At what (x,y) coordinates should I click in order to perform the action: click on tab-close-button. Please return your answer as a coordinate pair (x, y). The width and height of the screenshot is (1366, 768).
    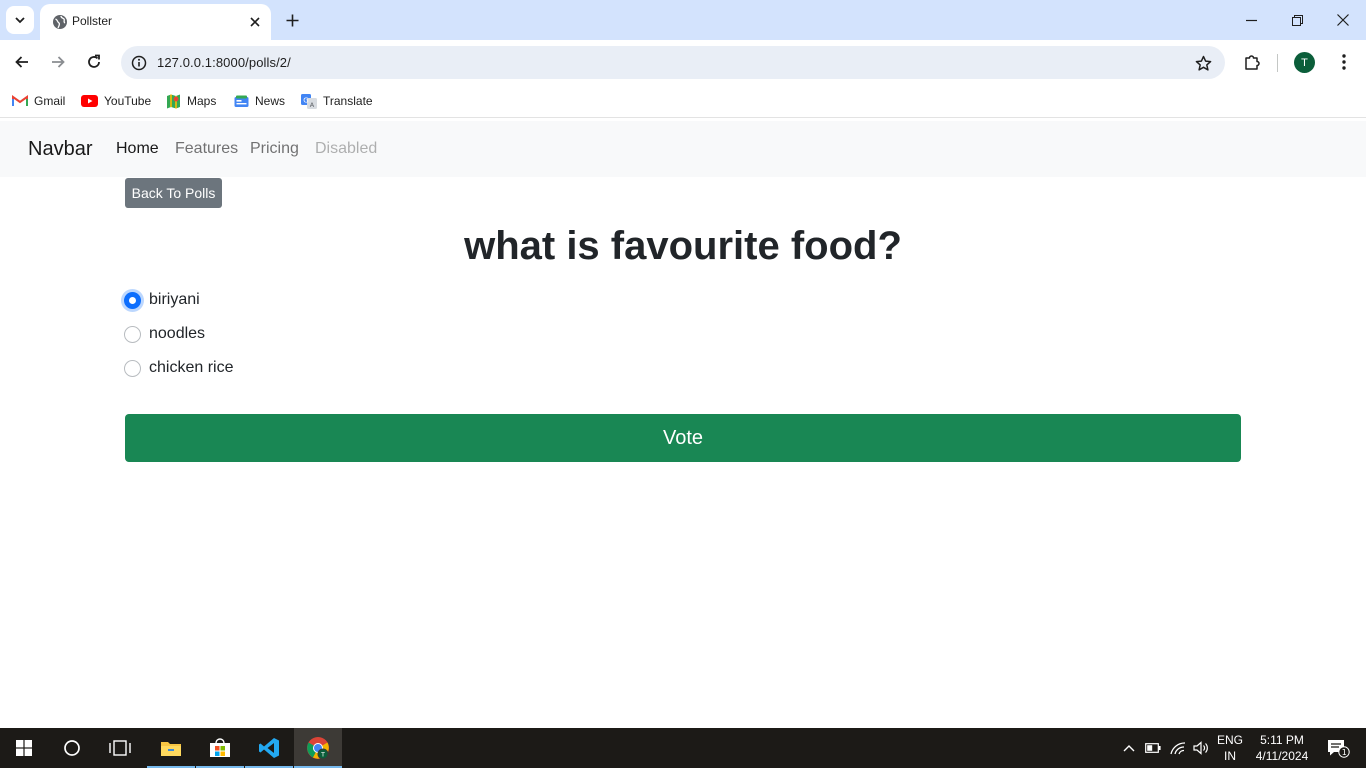
    Looking at the image, I should click on (255, 22).